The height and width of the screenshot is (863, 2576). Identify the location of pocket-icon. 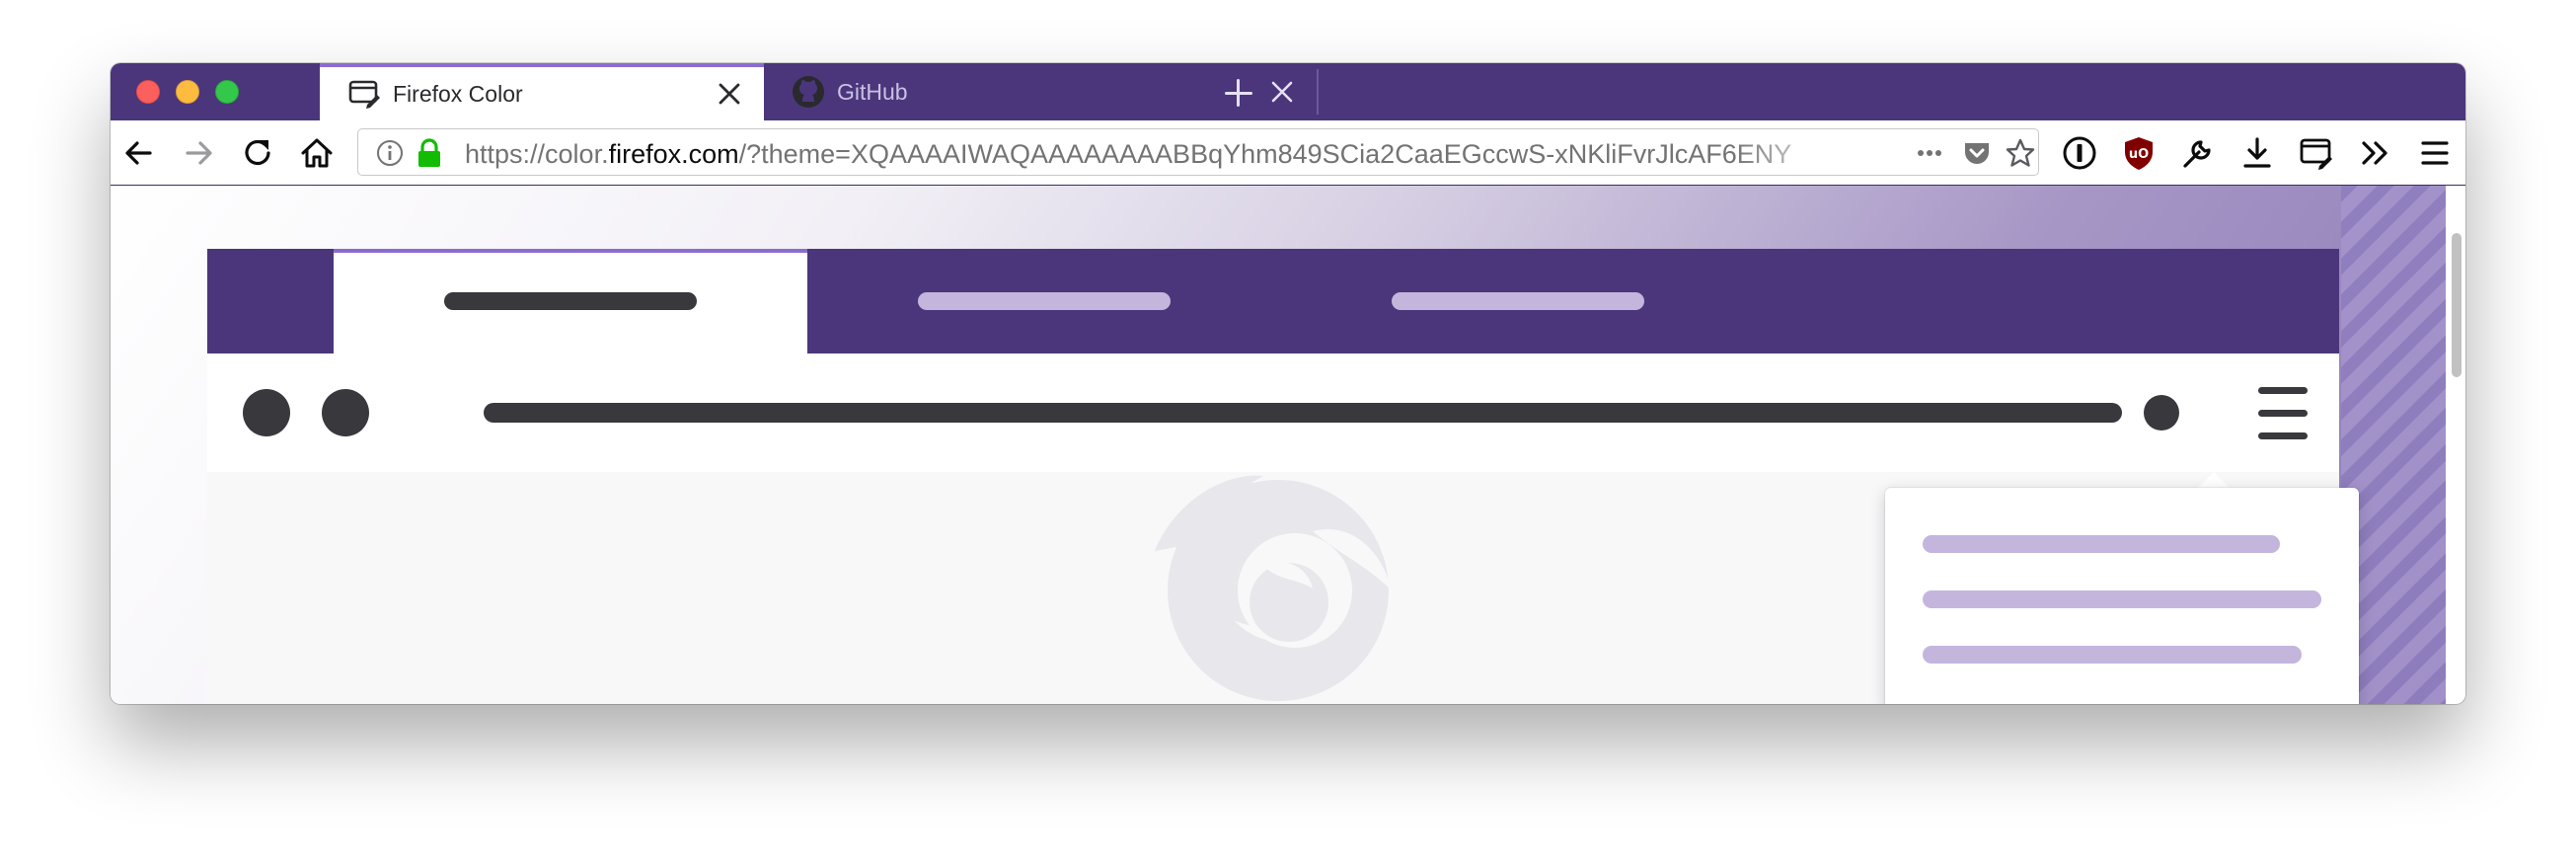
(1977, 153).